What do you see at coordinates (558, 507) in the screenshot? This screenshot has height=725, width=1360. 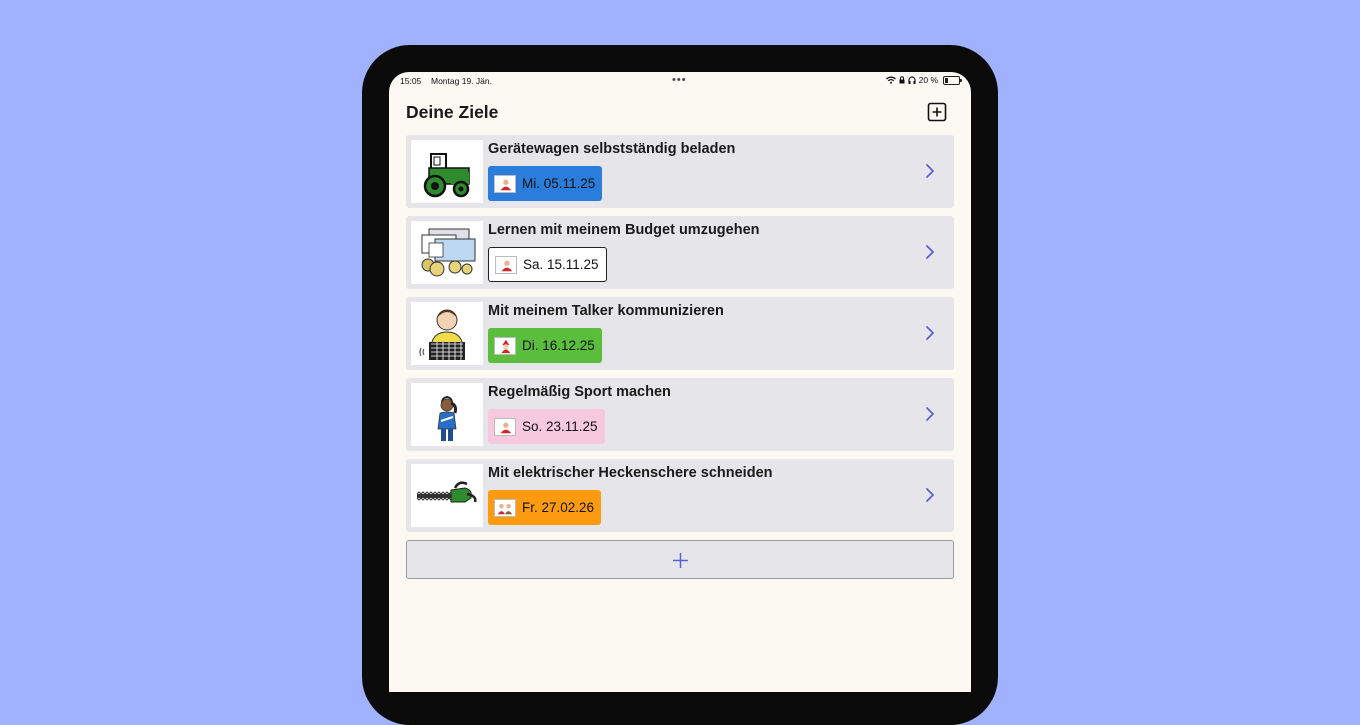 I see `date-label: Fr. 27.02.26` at bounding box center [558, 507].